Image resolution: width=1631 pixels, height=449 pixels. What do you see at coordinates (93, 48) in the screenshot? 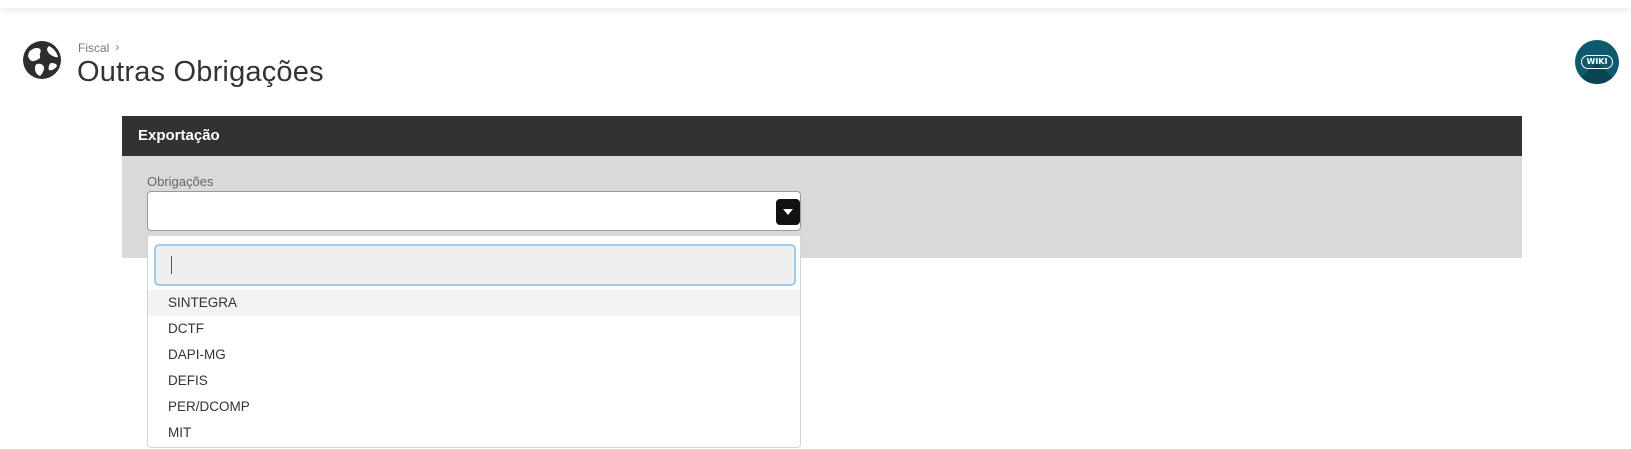
I see `breadcrumb-item-fiscal: Fiscal` at bounding box center [93, 48].